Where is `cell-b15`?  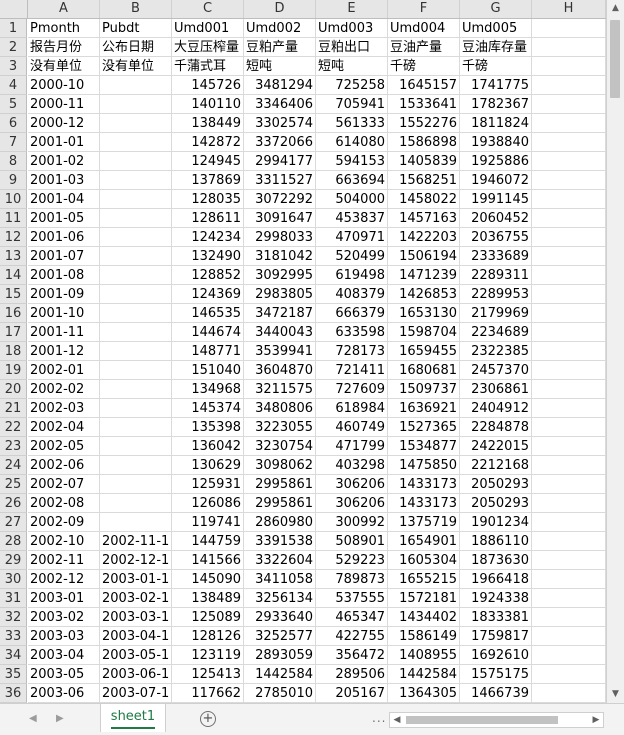
cell-b15 is located at coordinates (136, 294).